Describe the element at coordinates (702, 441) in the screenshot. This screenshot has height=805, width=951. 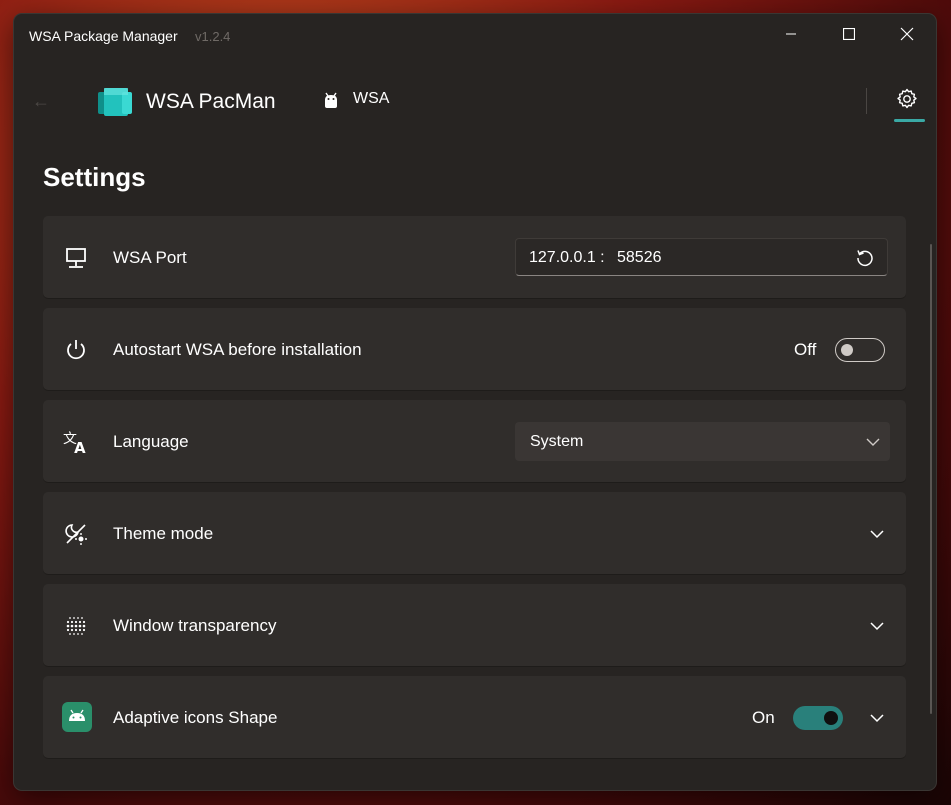
I see `language-select: System` at that location.